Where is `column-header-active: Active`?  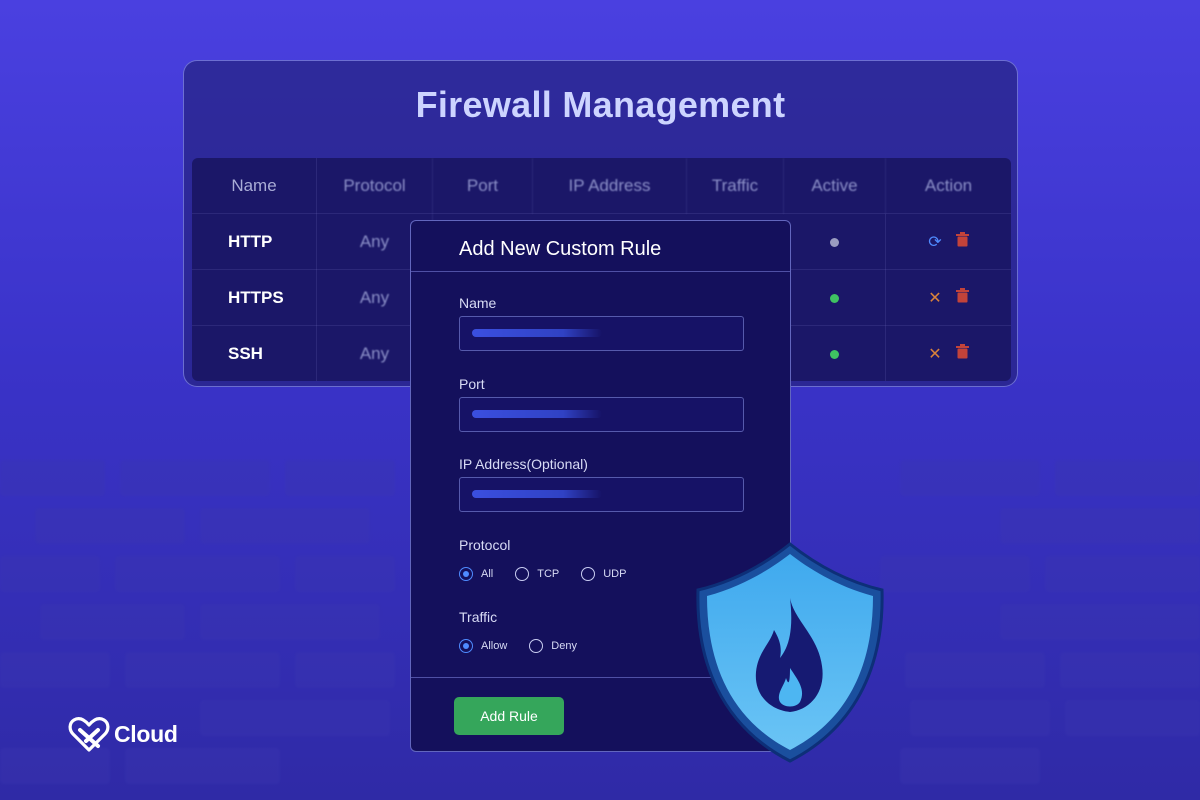 column-header-active: Active is located at coordinates (835, 186).